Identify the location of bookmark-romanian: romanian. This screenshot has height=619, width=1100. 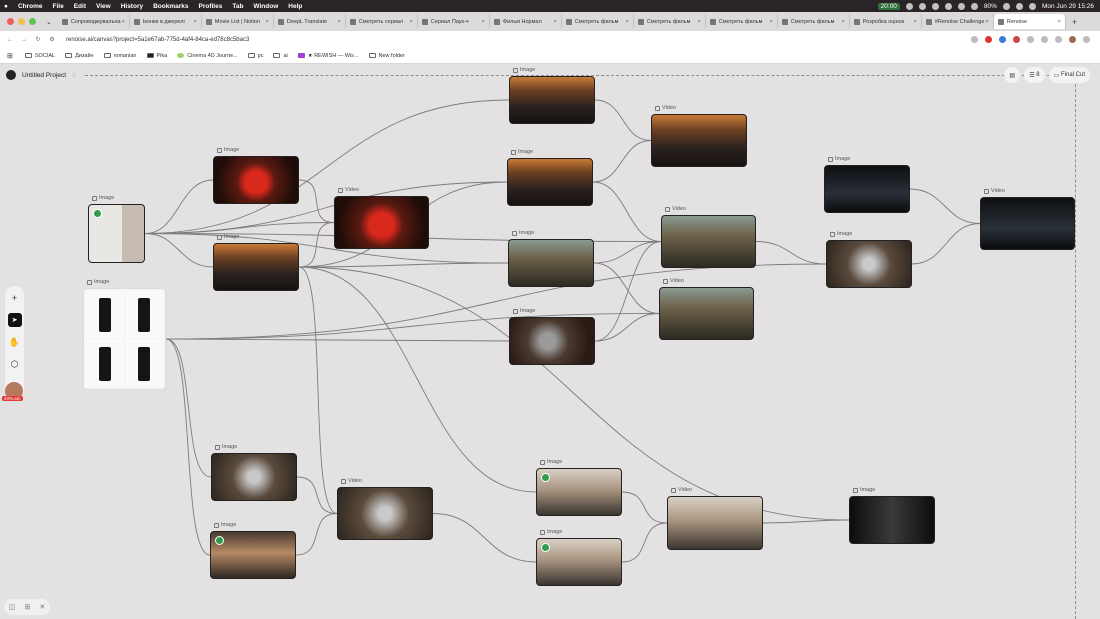
(120, 56).